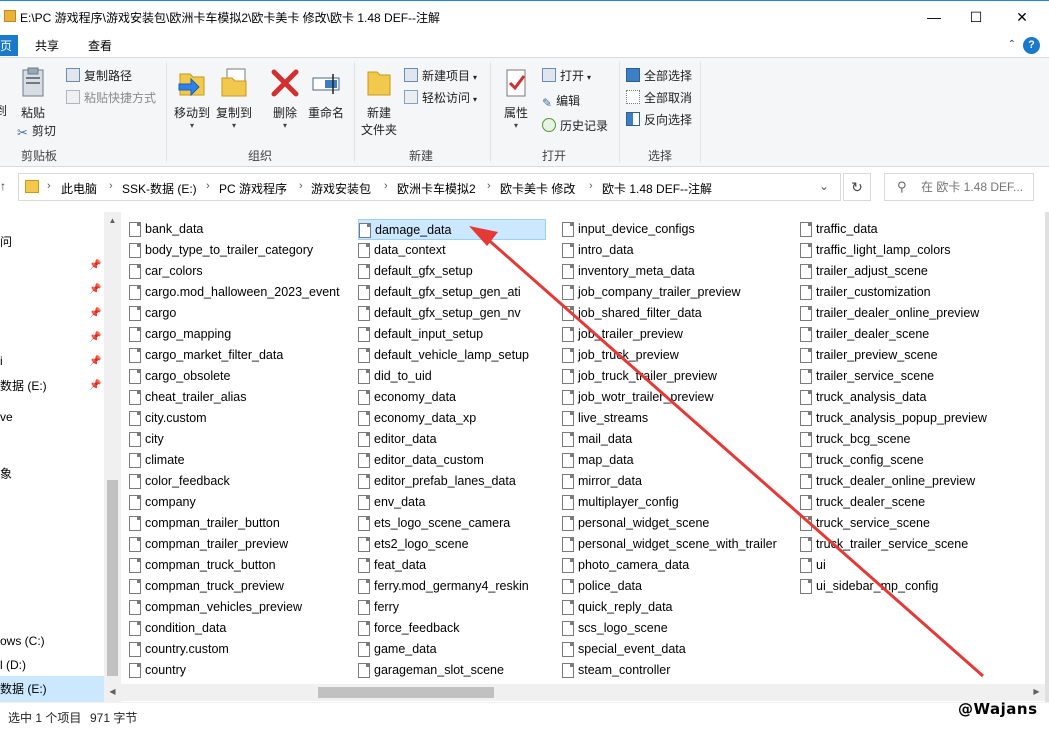 The image size is (1049, 730). Describe the element at coordinates (406, 692) in the screenshot. I see `horizontal-scroll-thumb` at that location.